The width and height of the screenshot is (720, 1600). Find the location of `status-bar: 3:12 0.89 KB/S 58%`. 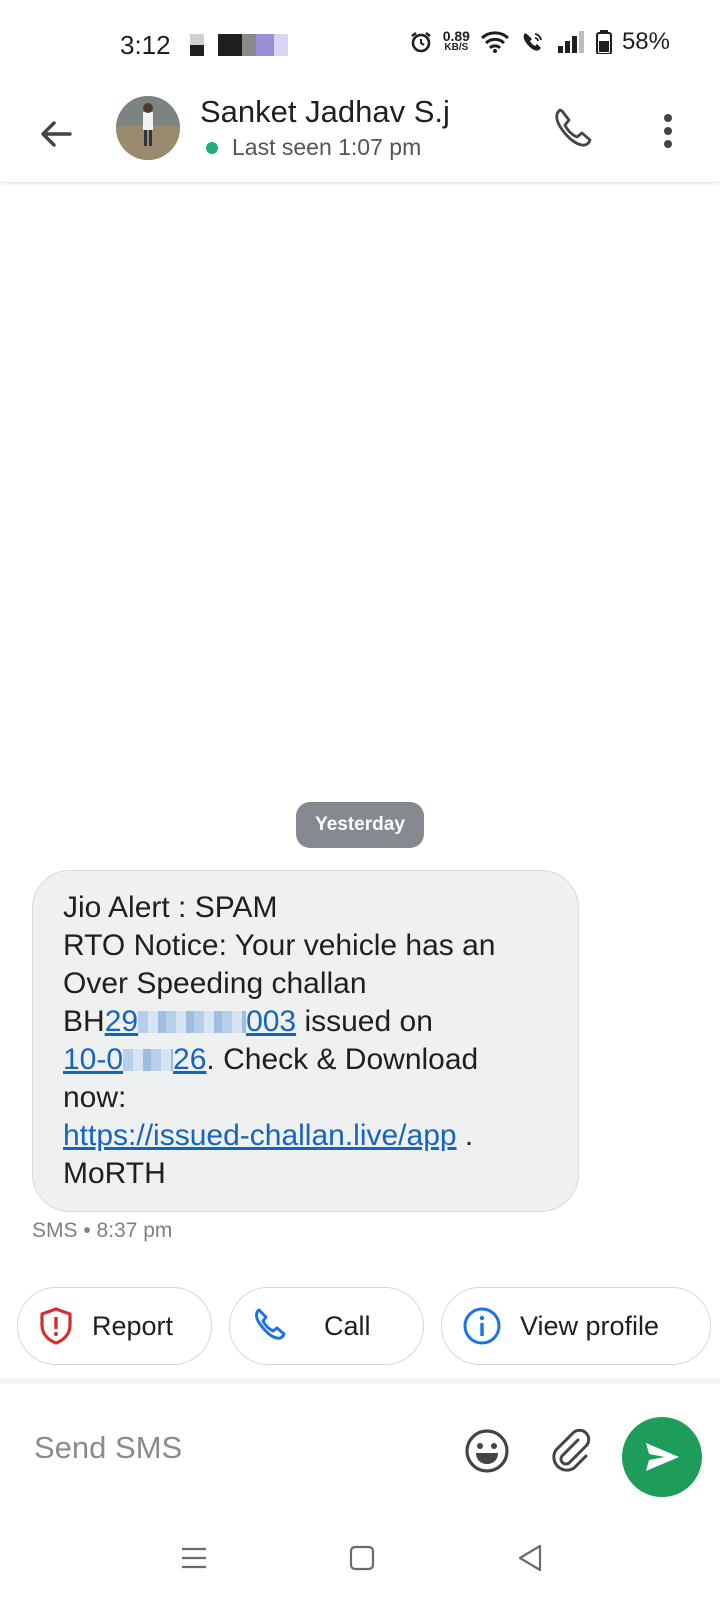

status-bar: 3:12 0.89 KB/S 58% is located at coordinates (360, 45).